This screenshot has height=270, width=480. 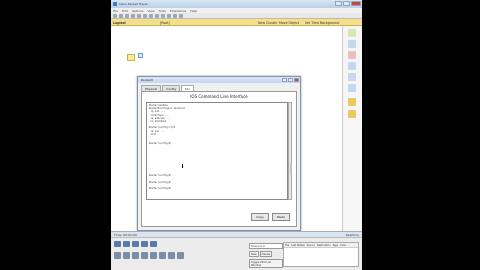 I want to click on set-background-button: Set Tiled Background, so click(x=322, y=23).